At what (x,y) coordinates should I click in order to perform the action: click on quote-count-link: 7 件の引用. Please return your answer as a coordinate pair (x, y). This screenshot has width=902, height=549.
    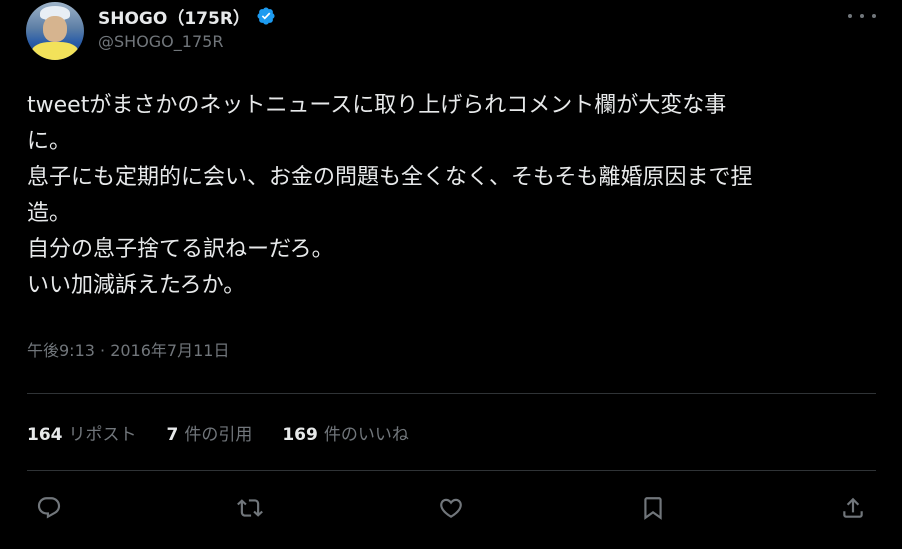
    Looking at the image, I should click on (210, 432).